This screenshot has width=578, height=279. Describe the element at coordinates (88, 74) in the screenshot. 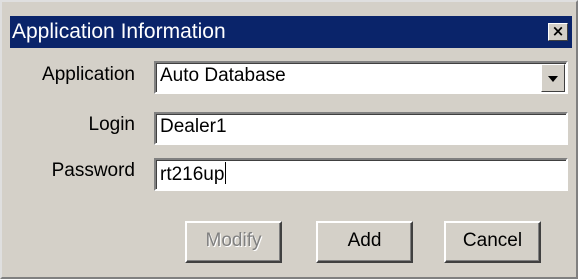

I see `application-label: Application` at that location.